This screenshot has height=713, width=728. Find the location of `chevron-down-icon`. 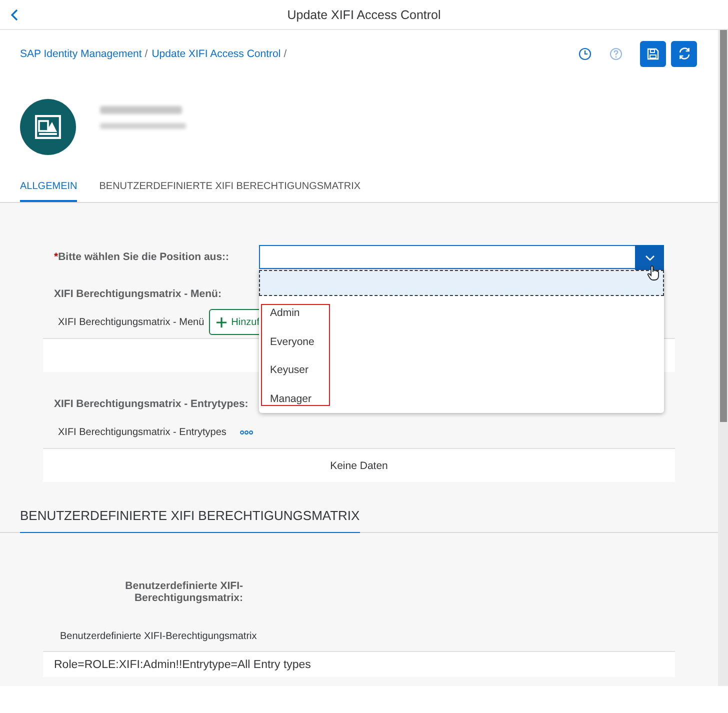

chevron-down-icon is located at coordinates (649, 258).